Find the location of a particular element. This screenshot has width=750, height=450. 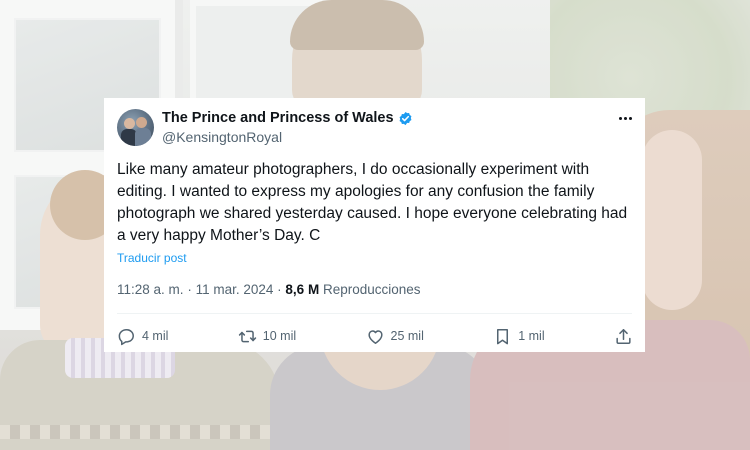

heart-icon is located at coordinates (375, 336).